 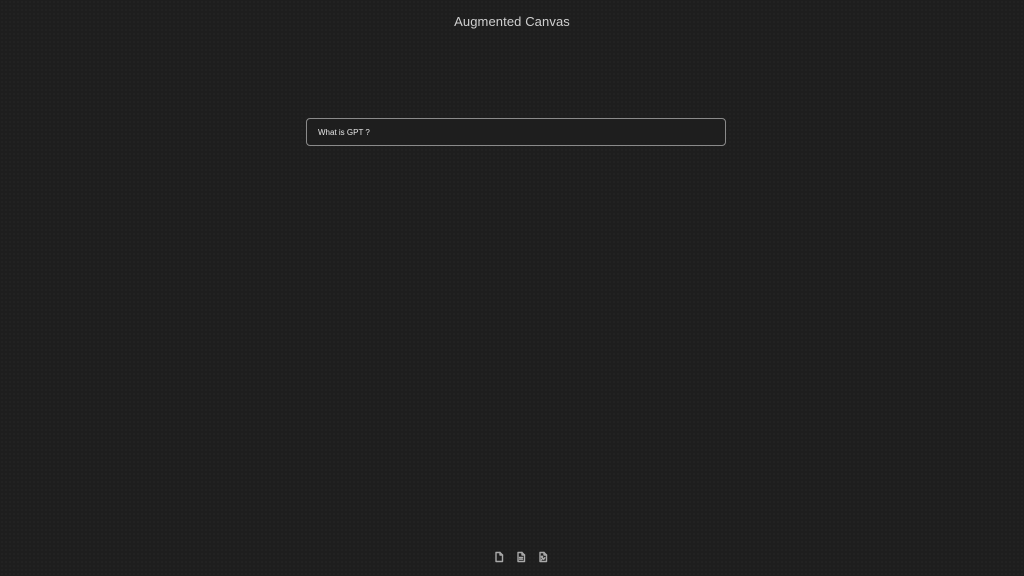 I want to click on add-card-button, so click(x=499, y=559).